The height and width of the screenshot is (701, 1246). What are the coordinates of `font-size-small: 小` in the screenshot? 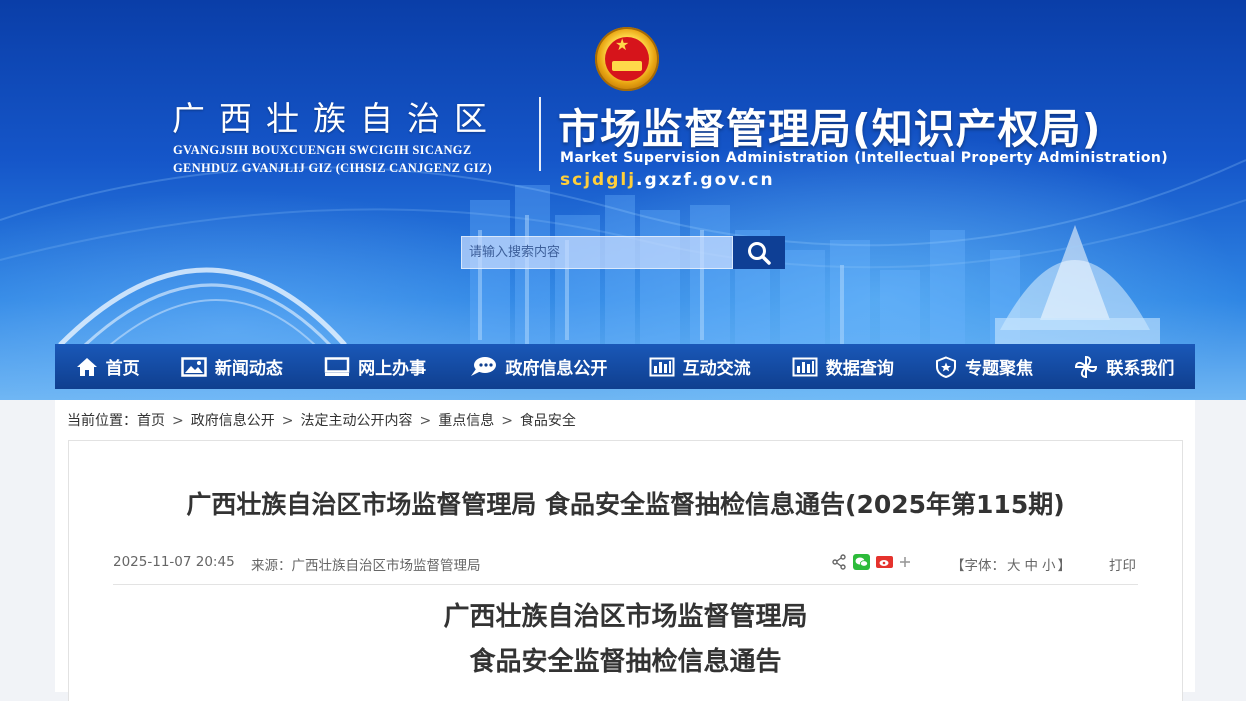 It's located at (1049, 566).